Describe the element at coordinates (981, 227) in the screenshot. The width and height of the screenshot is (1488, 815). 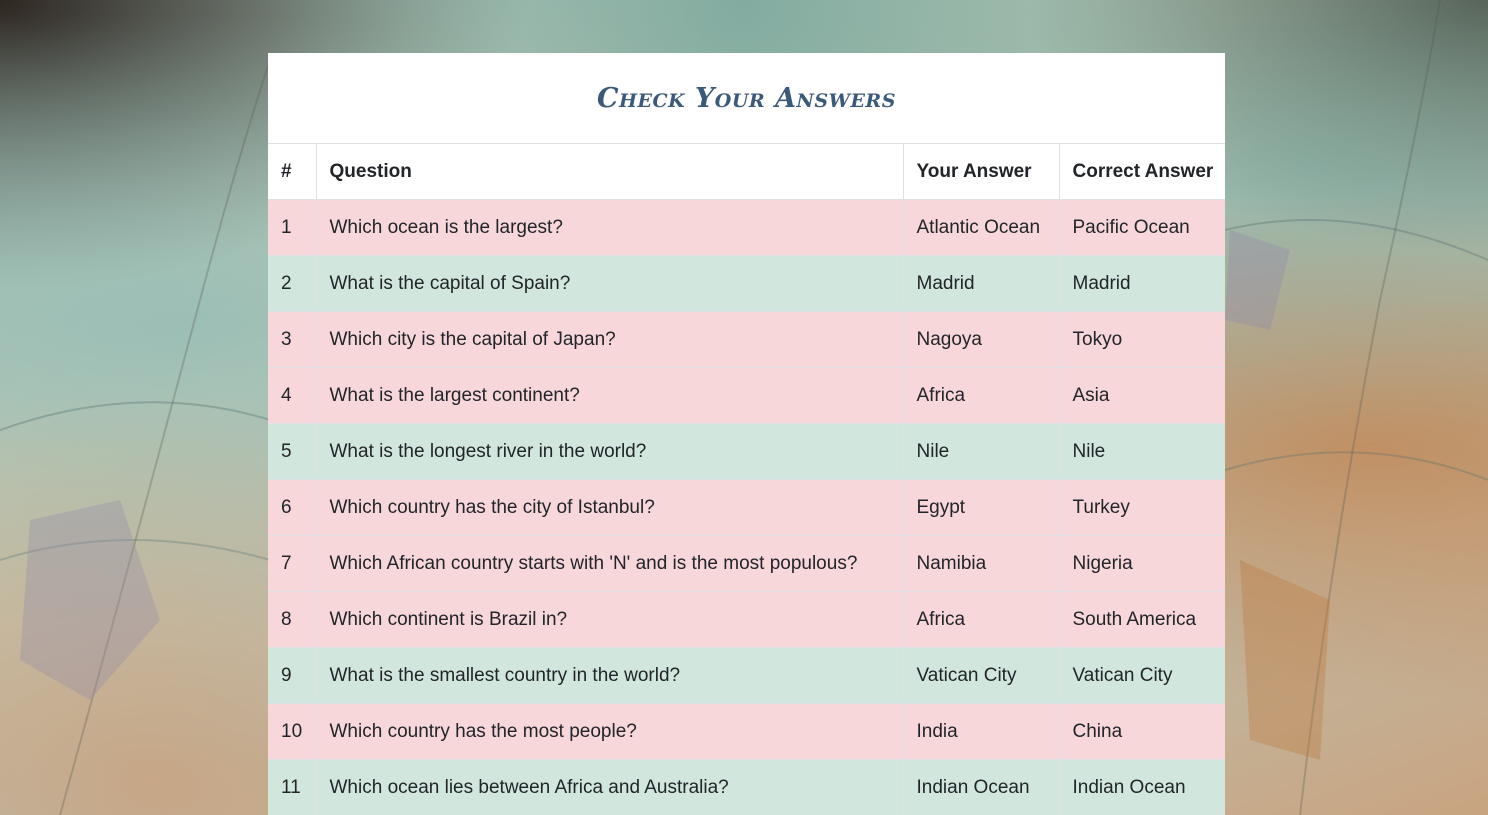
I see `row-your-answer: Atlantic Ocean` at that location.